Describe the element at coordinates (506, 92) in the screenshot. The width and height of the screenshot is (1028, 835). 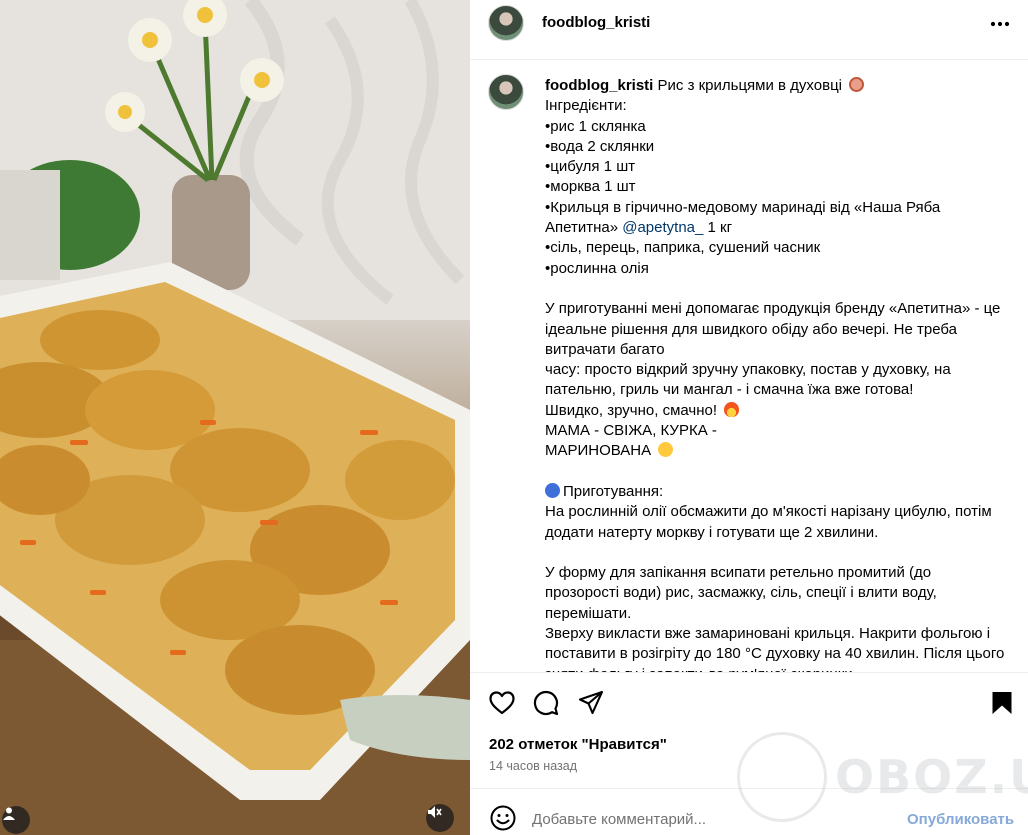
I see `caption-avatar` at that location.